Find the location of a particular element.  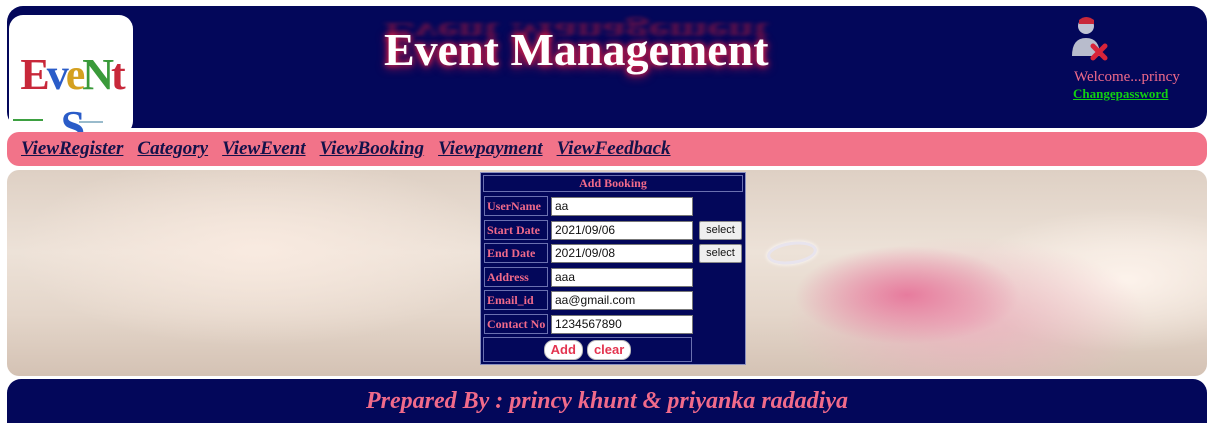

form-row-username: UserName aa is located at coordinates (613, 206).